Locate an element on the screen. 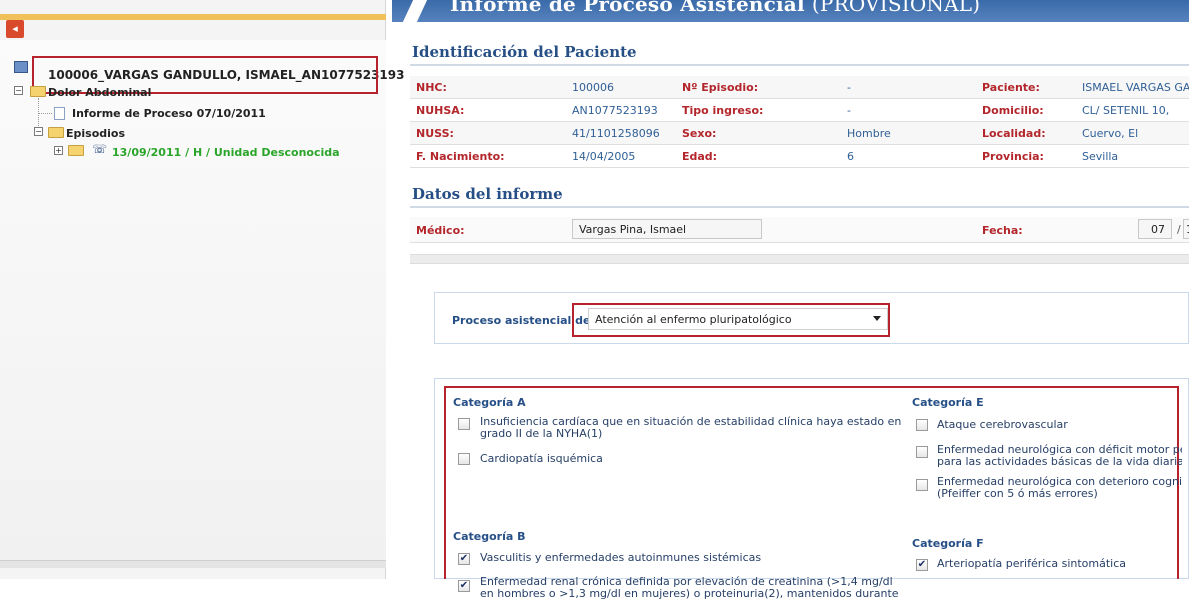  process-highlight-box is located at coordinates (731, 320).